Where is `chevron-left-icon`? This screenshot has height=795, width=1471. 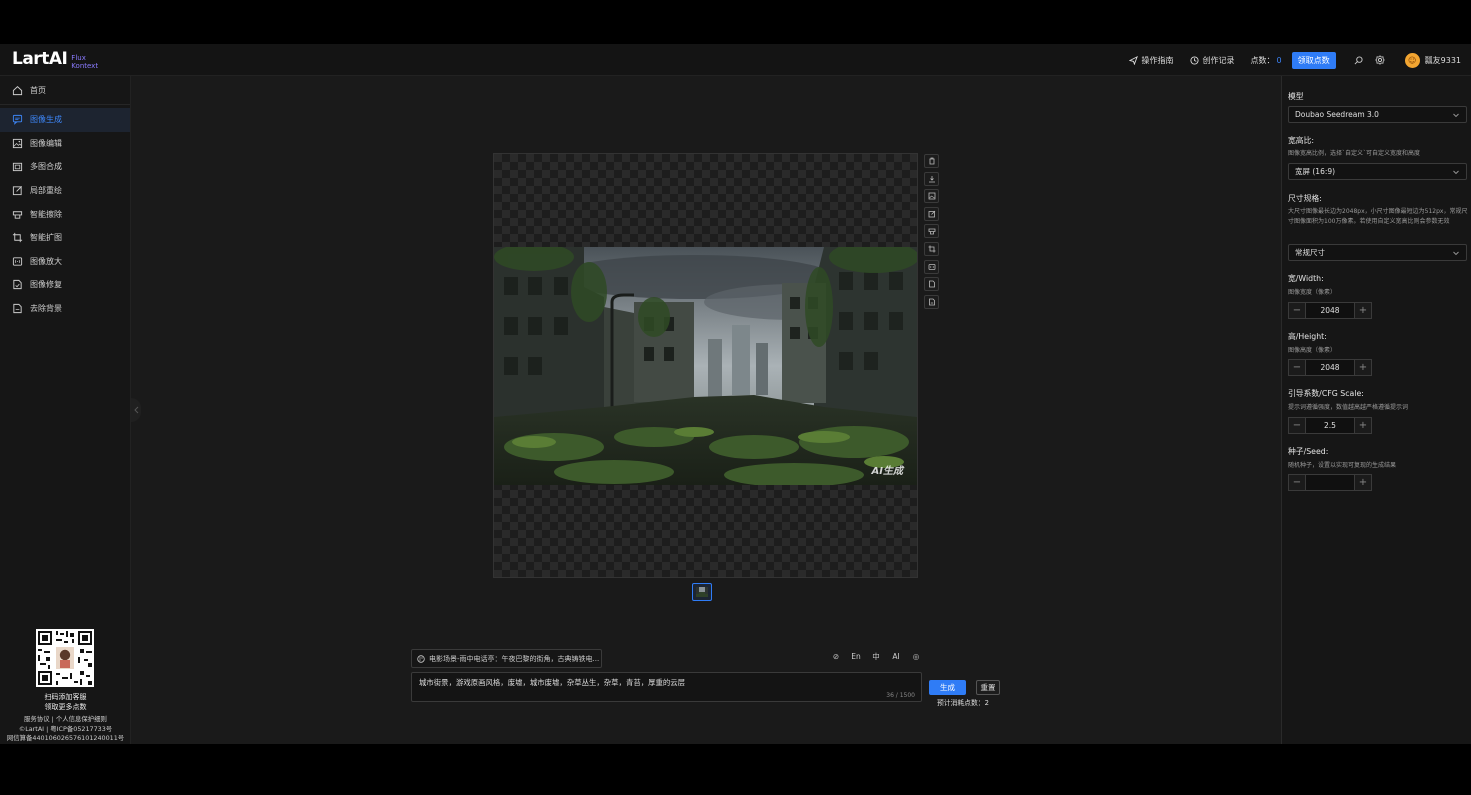
chevron-left-icon is located at coordinates (135, 410).